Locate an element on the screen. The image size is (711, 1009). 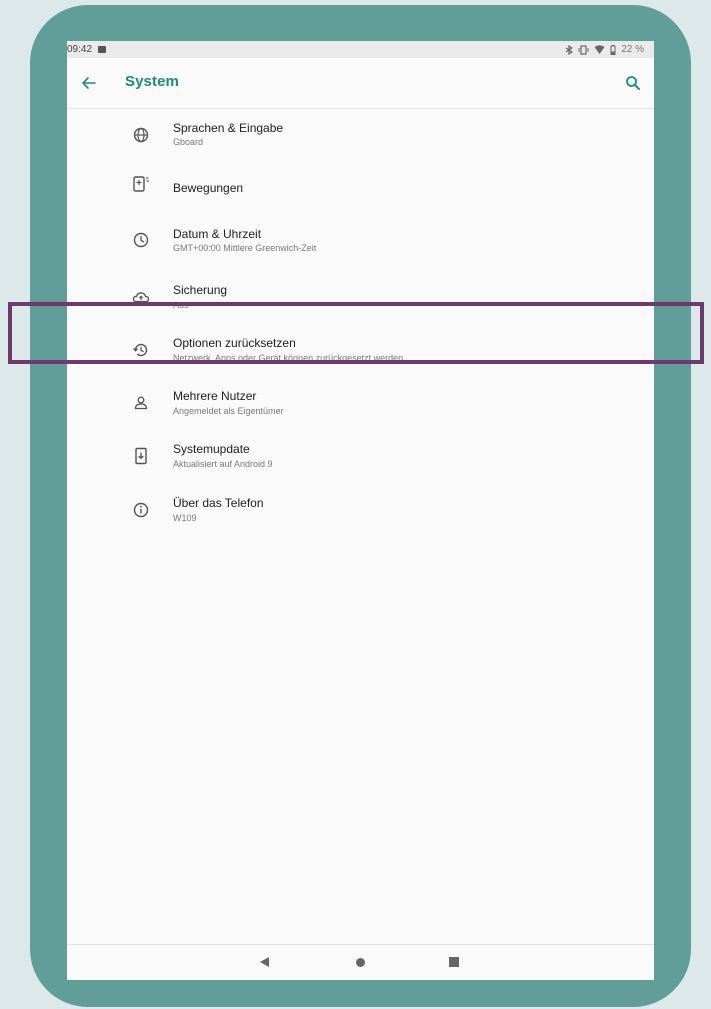
status-bar: 09:42 22 % is located at coordinates (360, 49).